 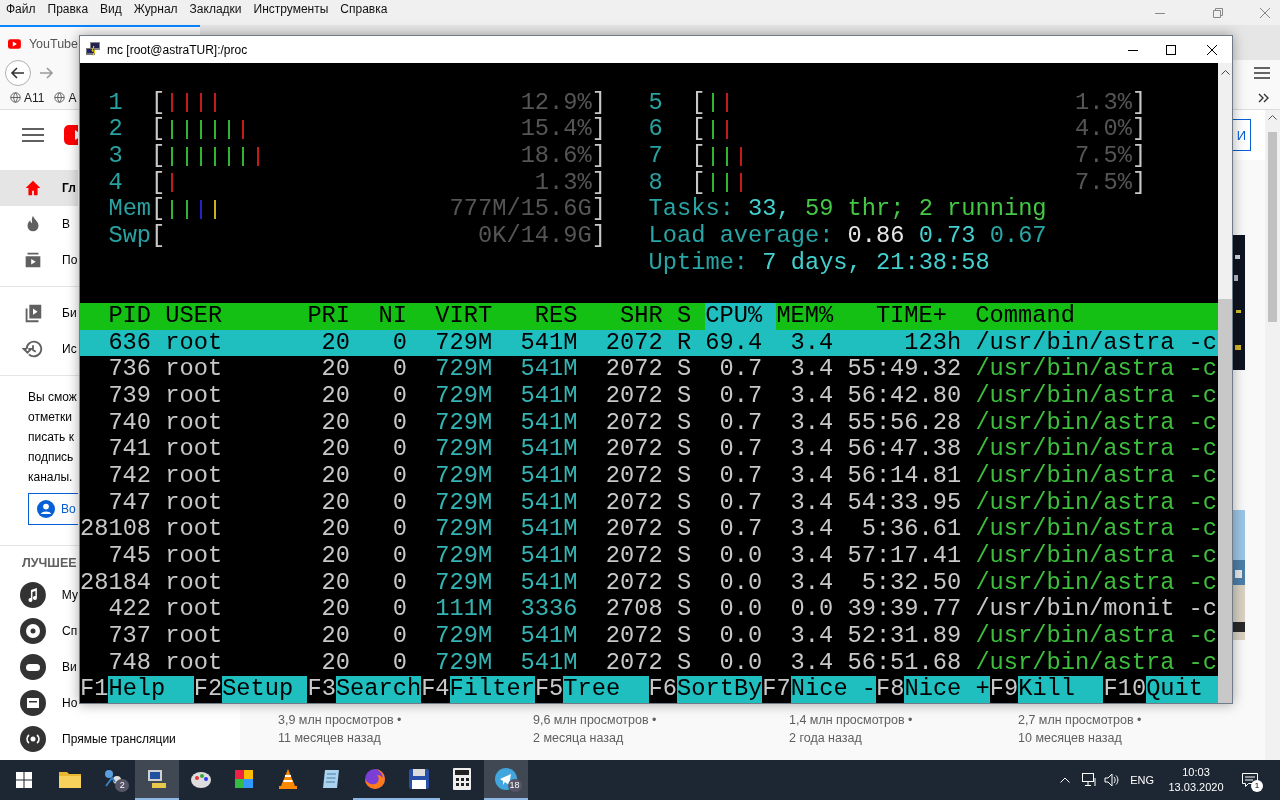 I want to click on menu-item: Вид, so click(x=111, y=8).